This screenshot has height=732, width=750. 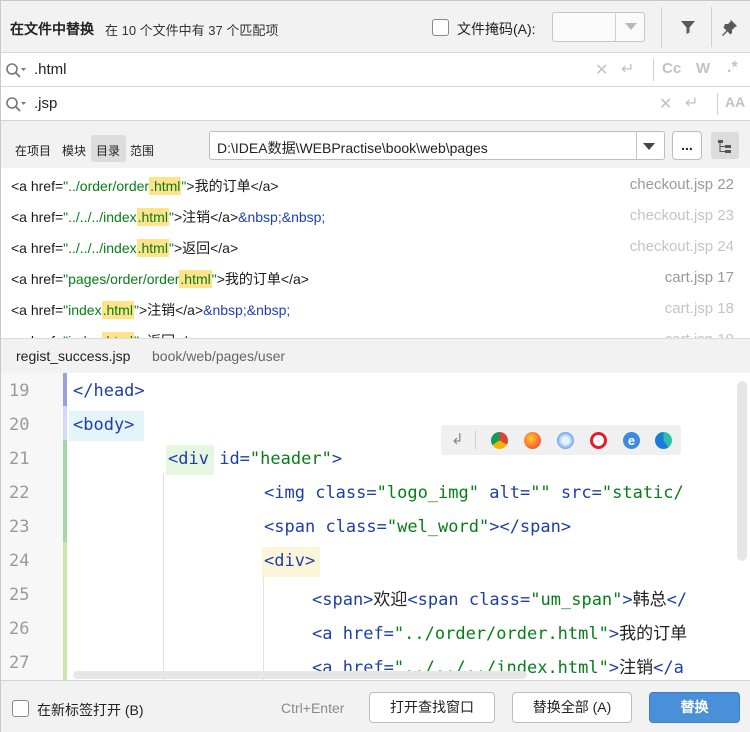 What do you see at coordinates (598, 440) in the screenshot?
I see `opera-icon` at bounding box center [598, 440].